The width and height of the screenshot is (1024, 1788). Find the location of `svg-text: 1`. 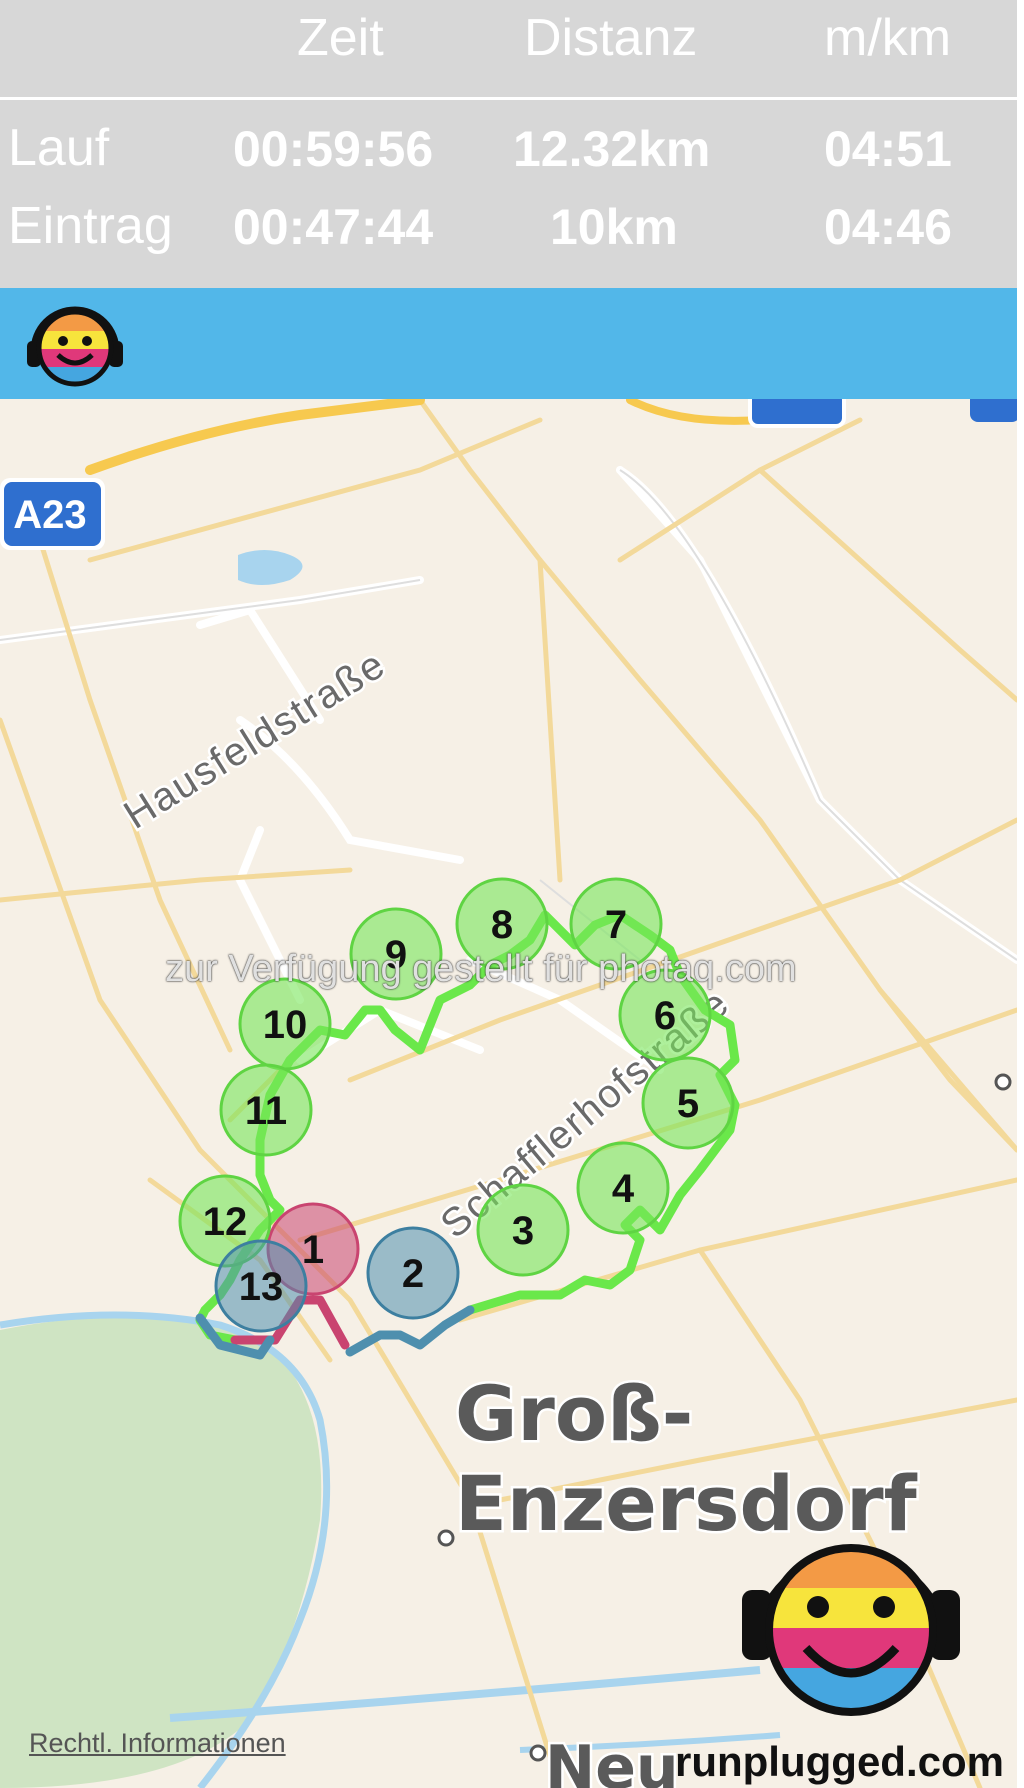

svg-text: 1 is located at coordinates (313, 1250).